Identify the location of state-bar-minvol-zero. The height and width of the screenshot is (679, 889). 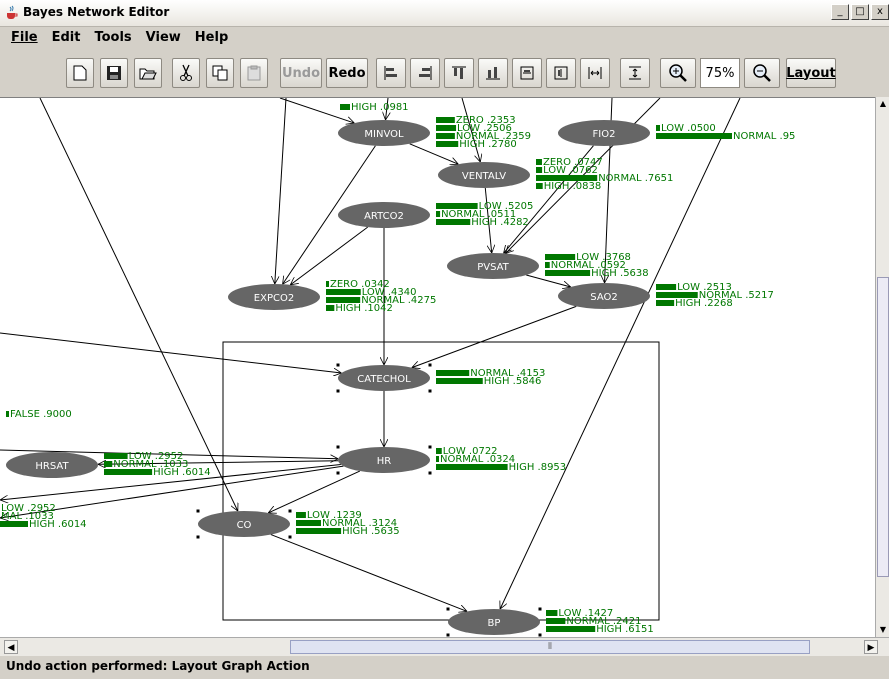
(445, 120).